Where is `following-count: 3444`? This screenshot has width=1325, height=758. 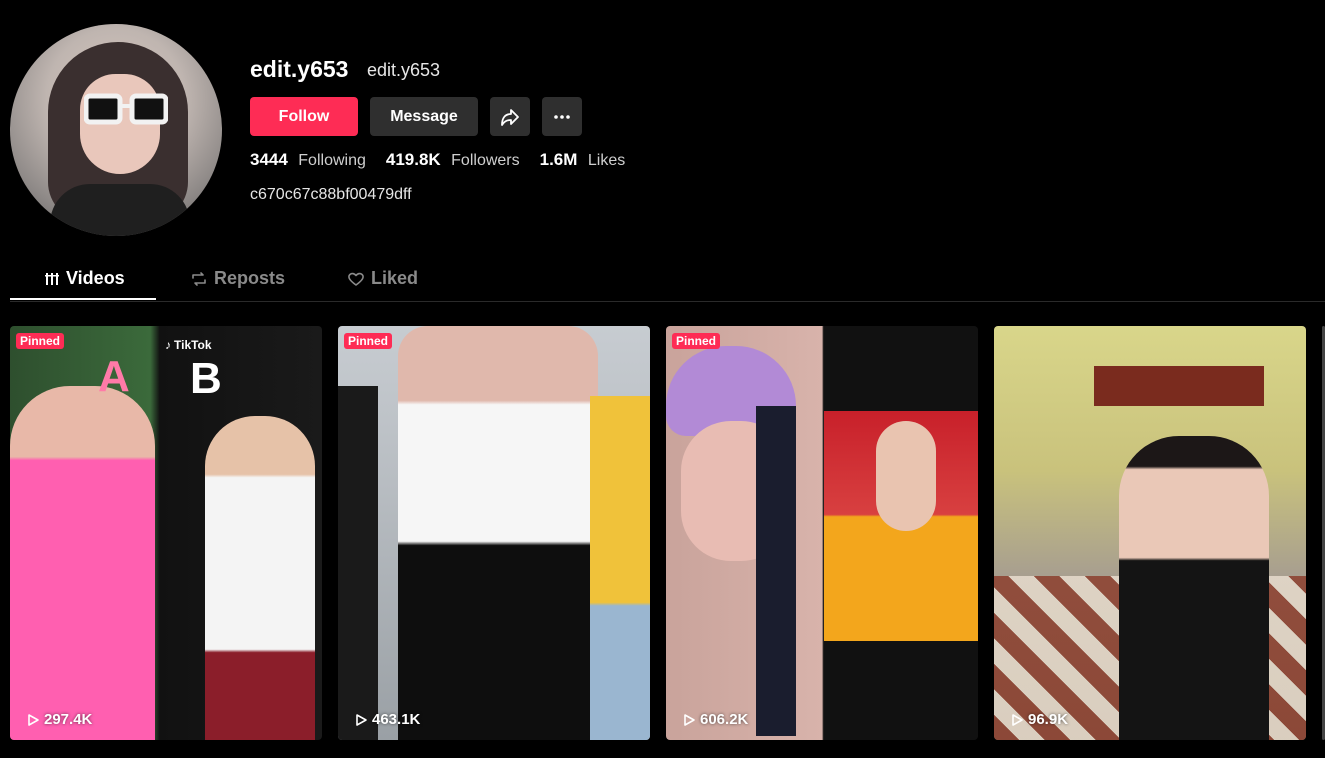 following-count: 3444 is located at coordinates (269, 159).